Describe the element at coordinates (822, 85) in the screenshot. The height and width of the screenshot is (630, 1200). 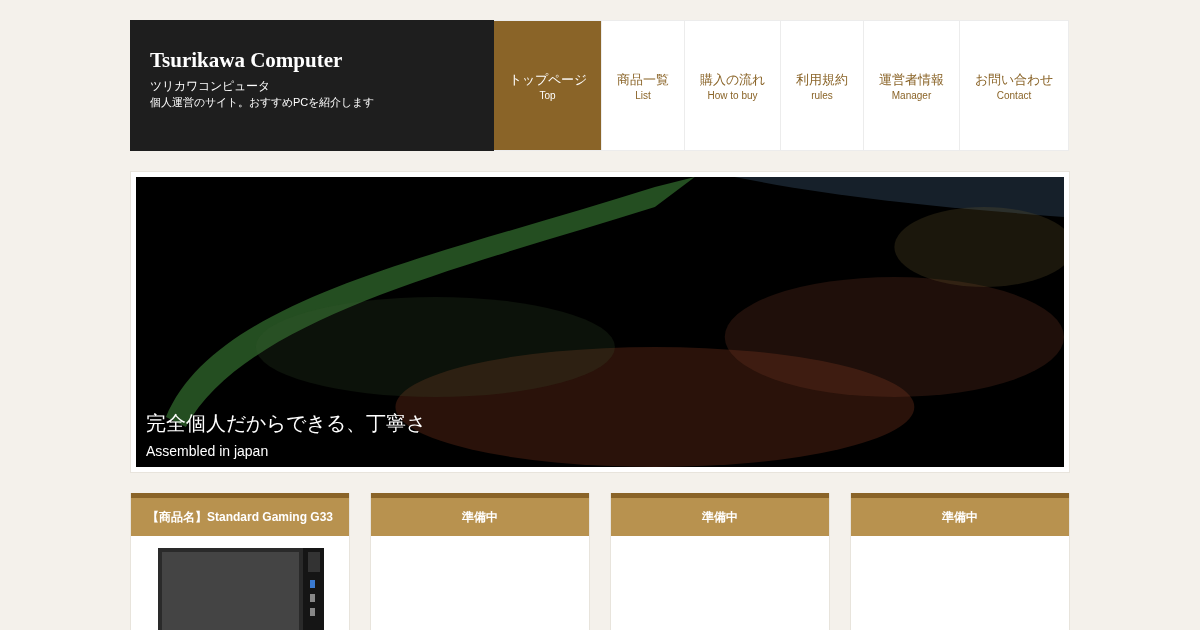
I see `nav-item: 利用規約 rules` at that location.